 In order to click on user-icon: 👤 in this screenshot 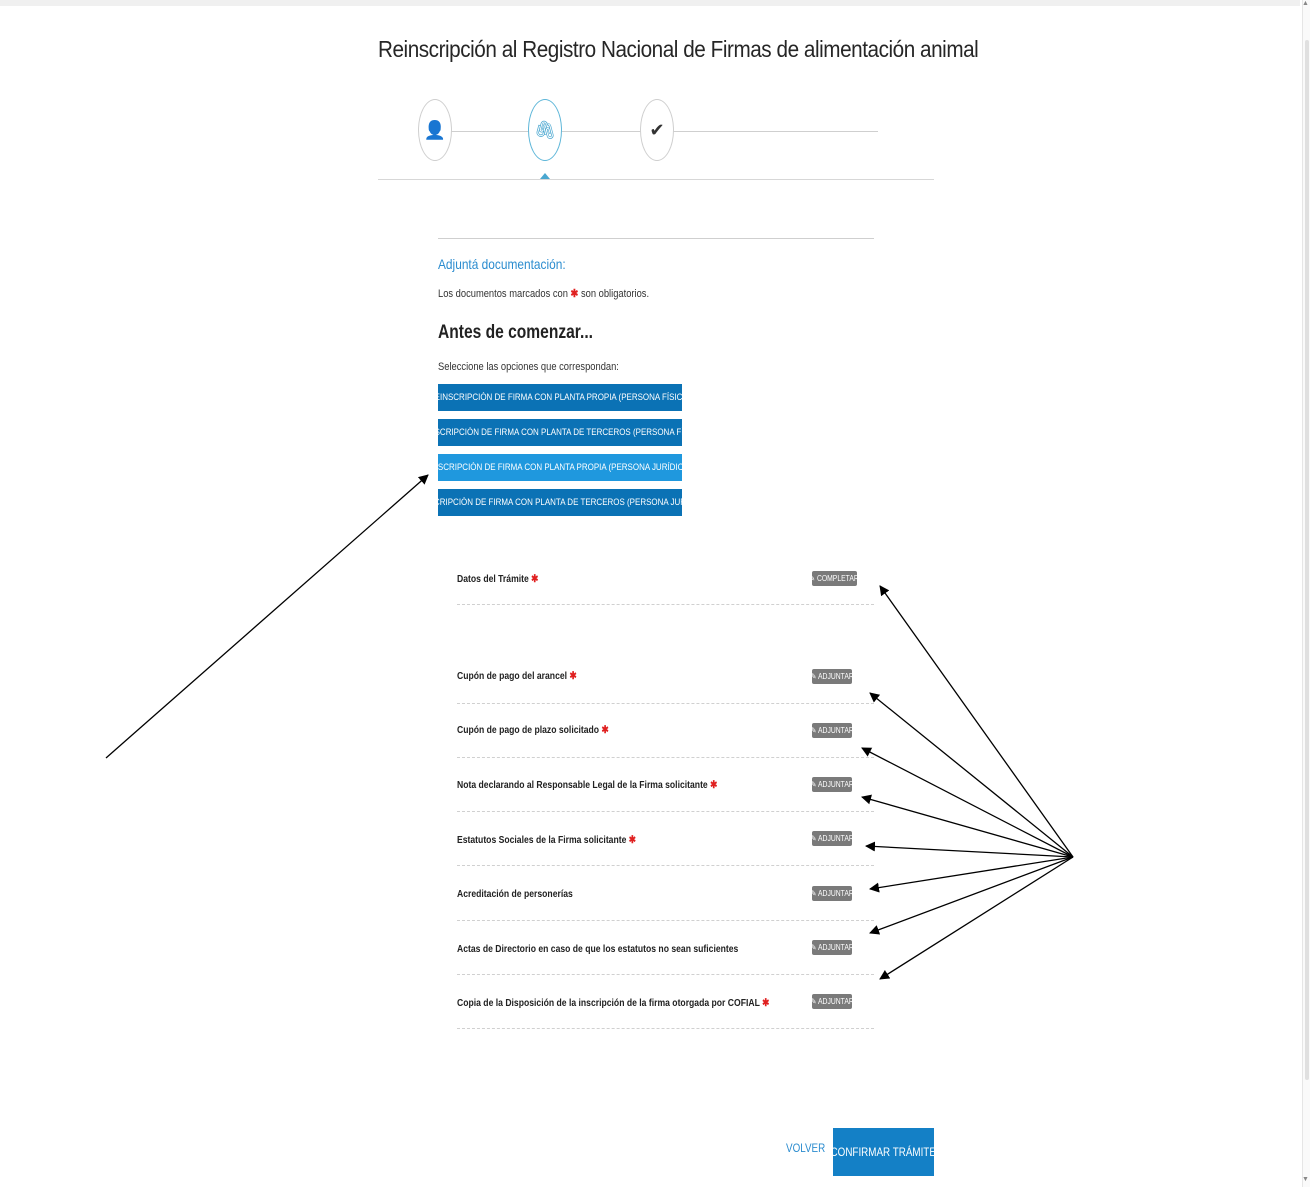, I will do `click(435, 129)`.